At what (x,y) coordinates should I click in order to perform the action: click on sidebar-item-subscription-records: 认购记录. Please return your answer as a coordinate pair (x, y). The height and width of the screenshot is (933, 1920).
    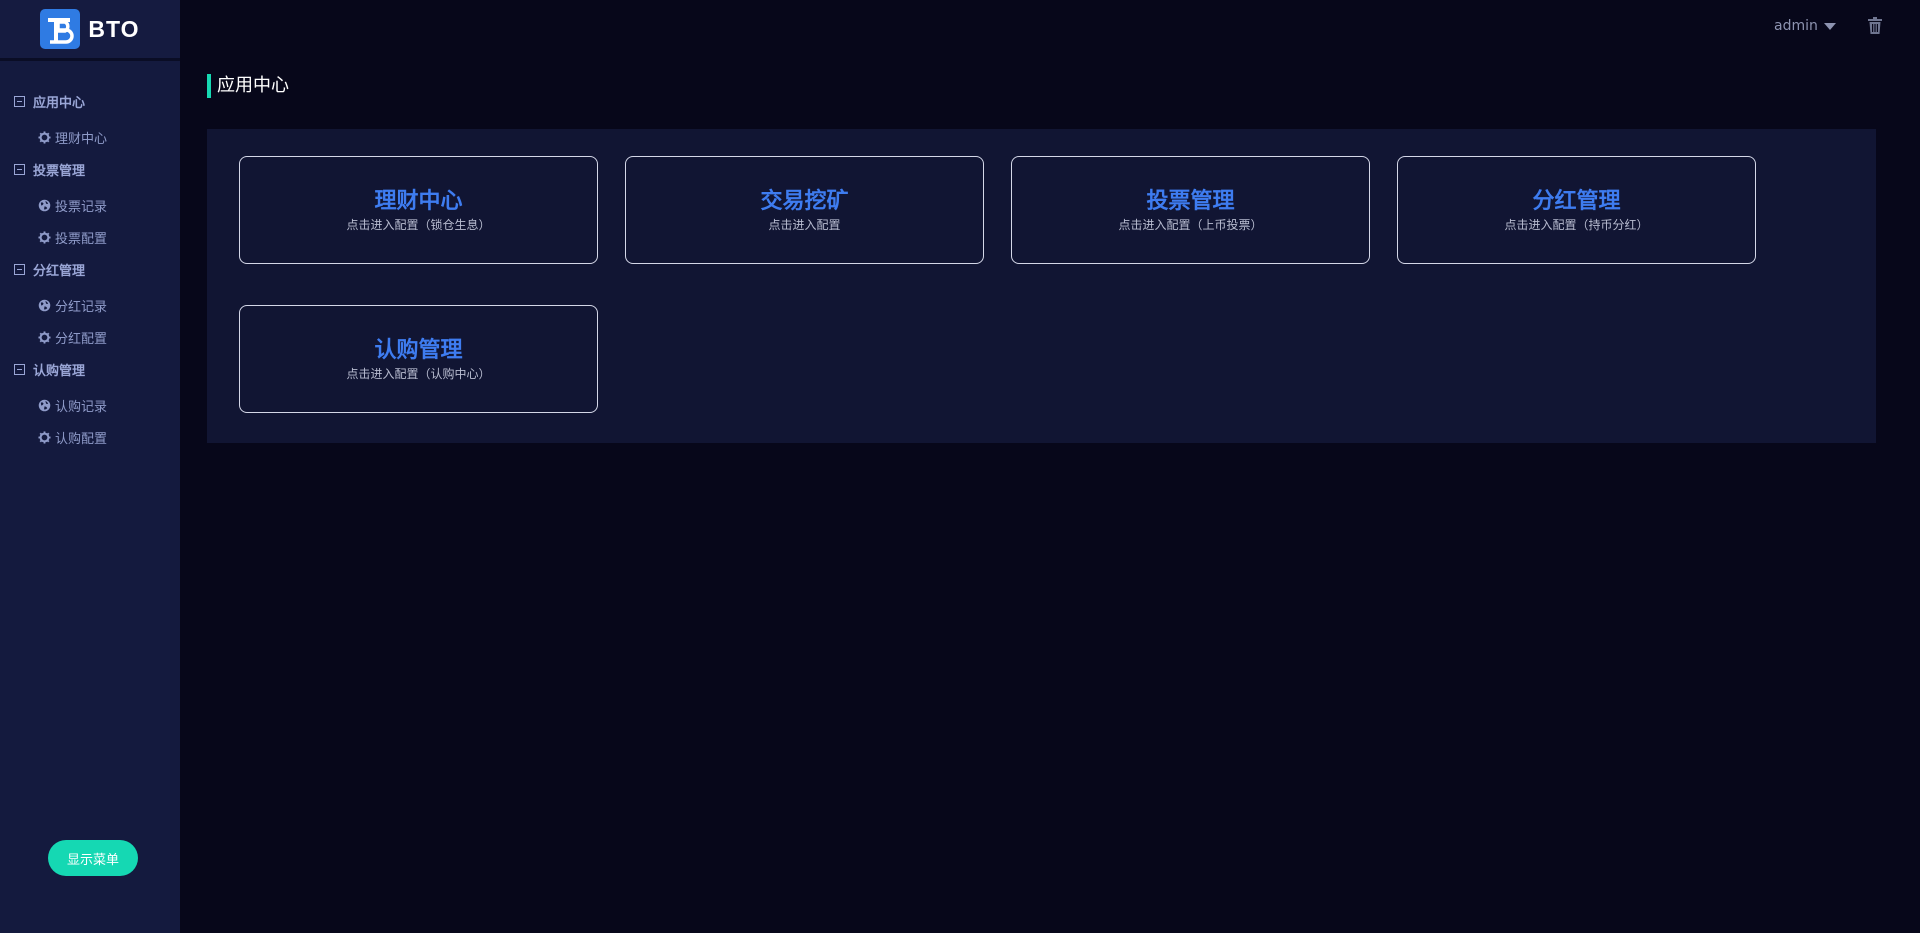
    Looking at the image, I should click on (108, 405).